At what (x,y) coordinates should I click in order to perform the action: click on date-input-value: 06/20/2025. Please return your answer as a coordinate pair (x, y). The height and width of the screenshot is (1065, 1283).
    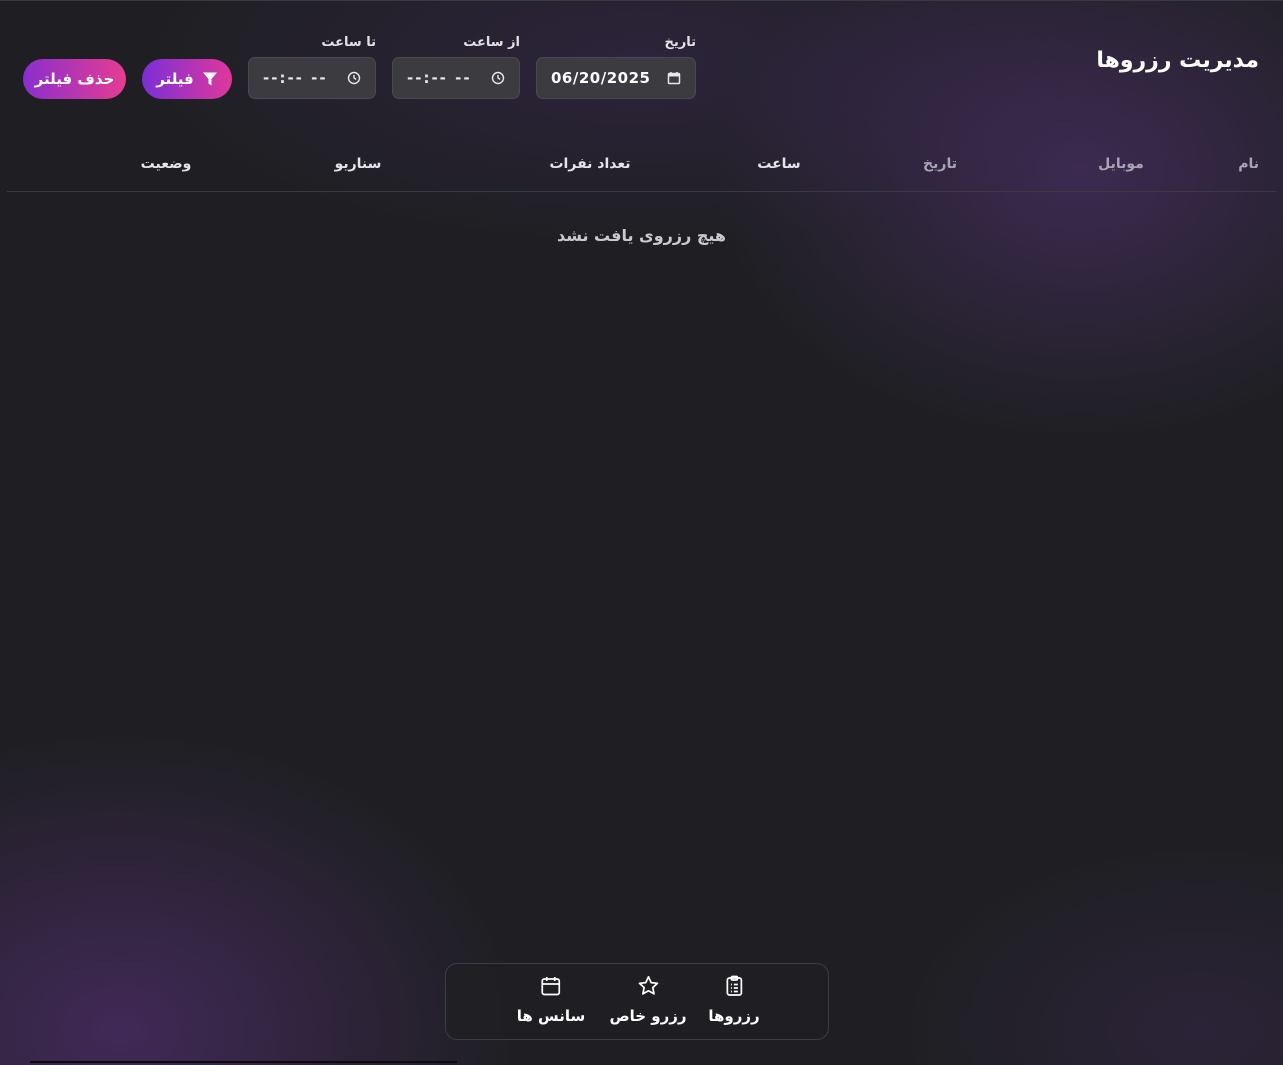
    Looking at the image, I should click on (601, 78).